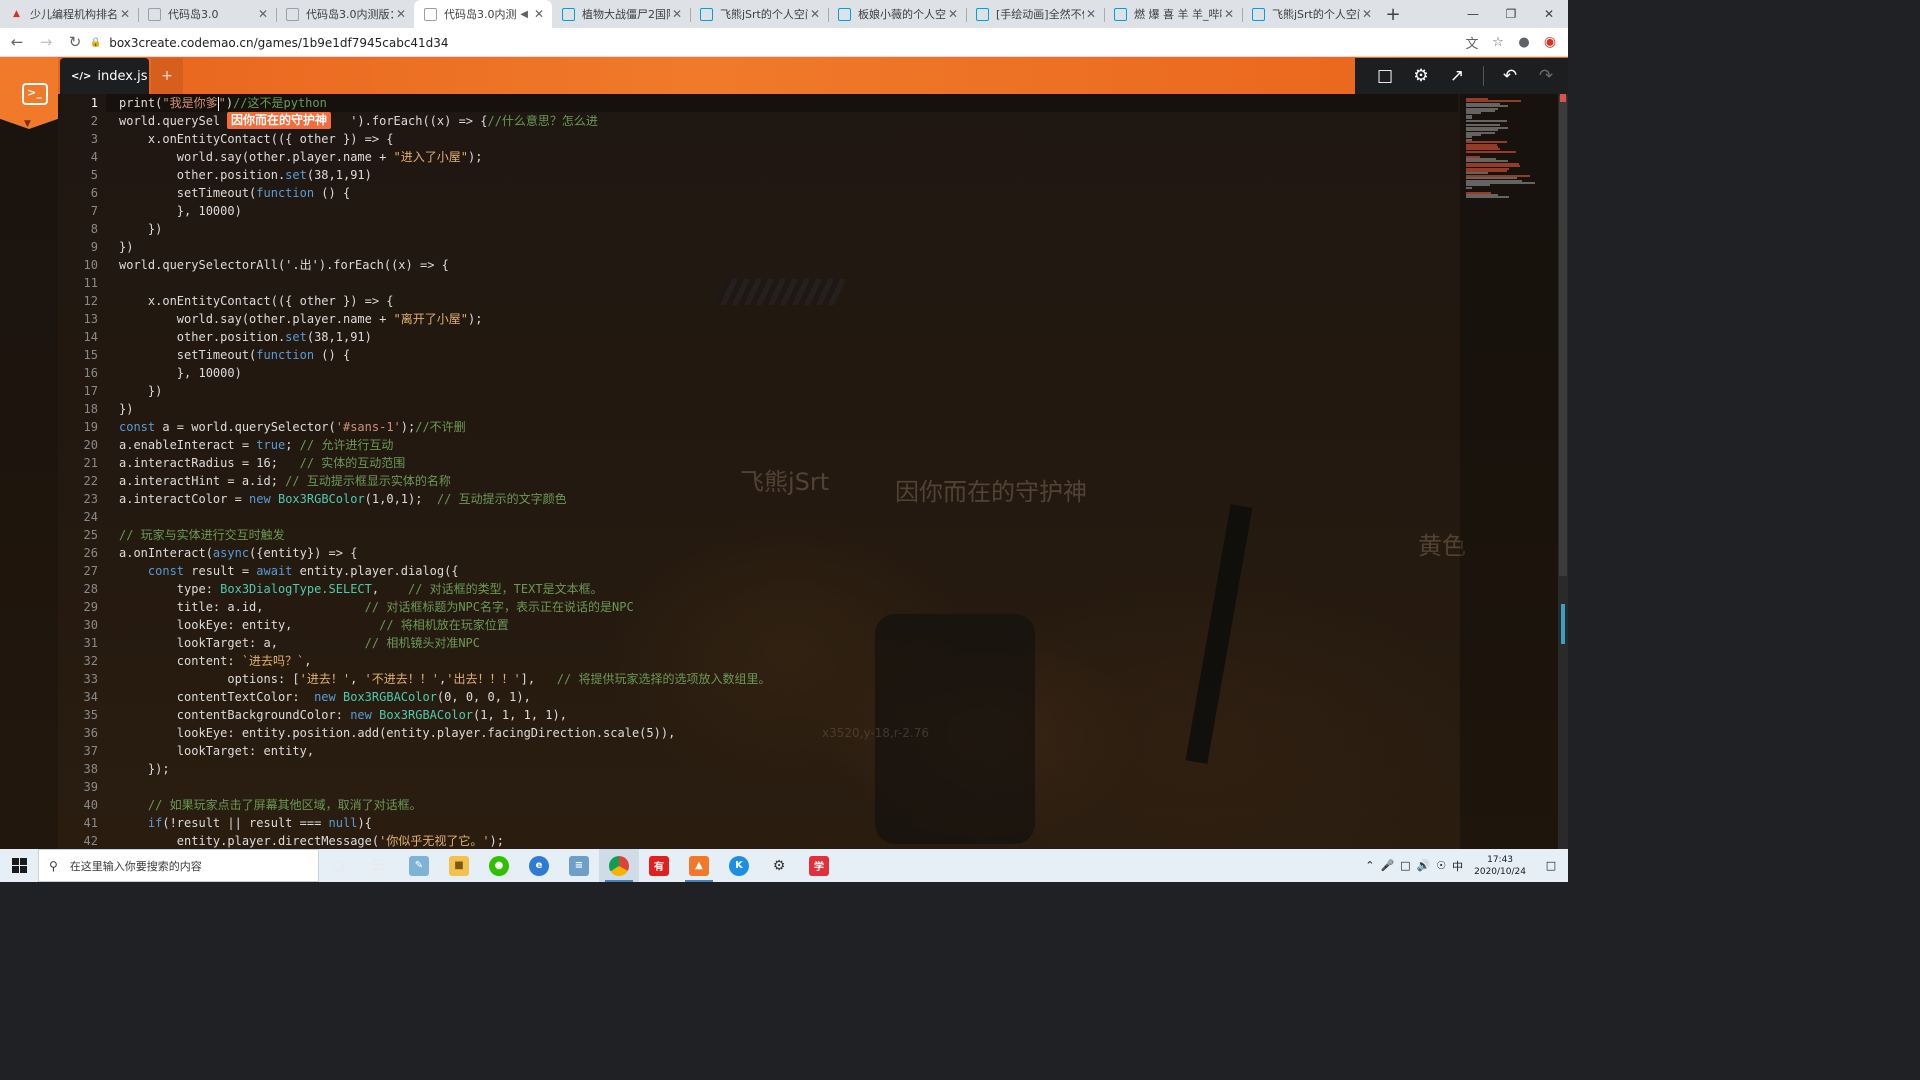 This screenshot has width=1920, height=1080. Describe the element at coordinates (1393, 14) in the screenshot. I see `new-tab-button: +` at that location.